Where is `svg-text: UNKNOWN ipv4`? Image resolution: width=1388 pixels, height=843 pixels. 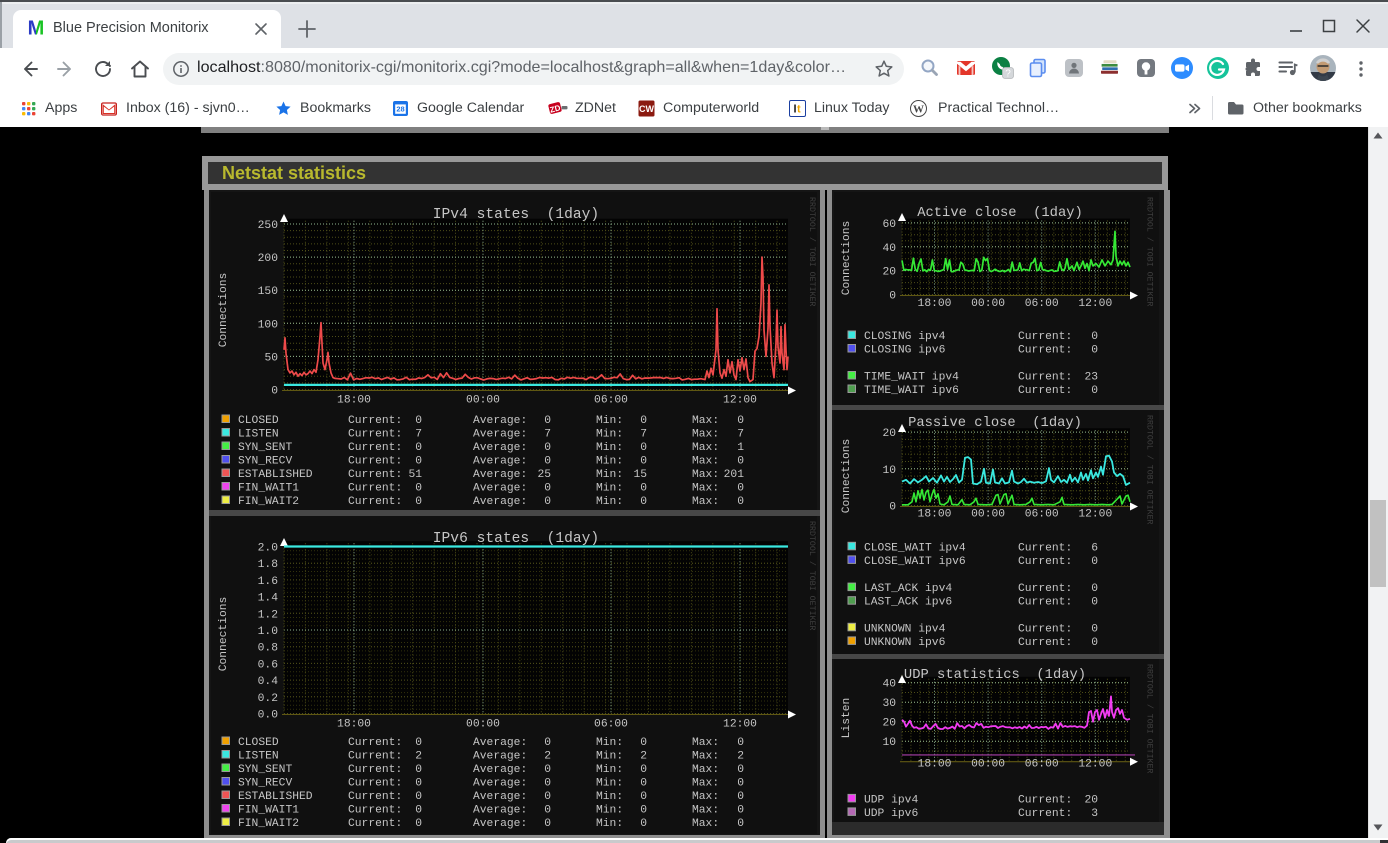
svg-text: UNKNOWN ipv4 is located at coordinates (905, 629).